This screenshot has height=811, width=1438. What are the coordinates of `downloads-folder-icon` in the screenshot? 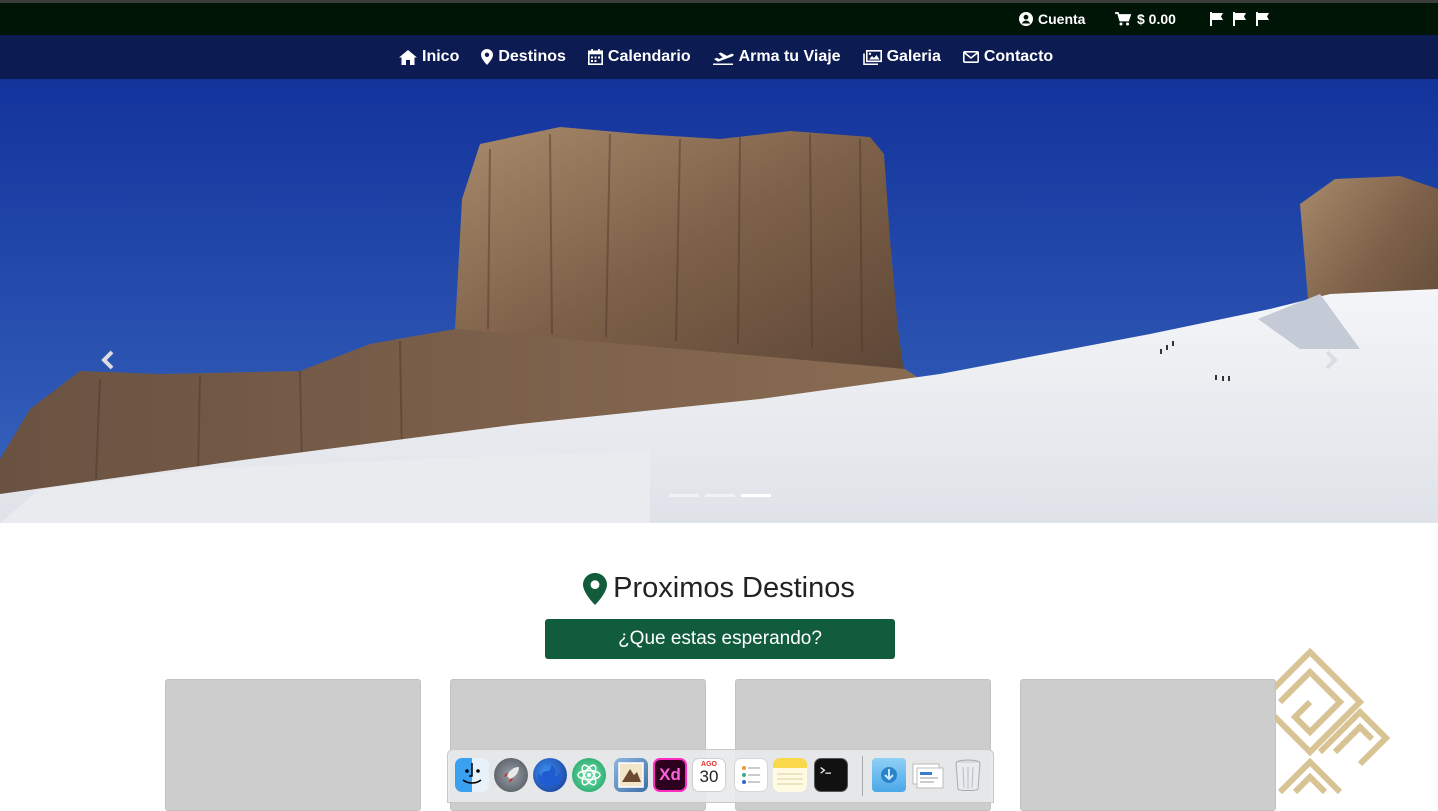 It's located at (889, 775).